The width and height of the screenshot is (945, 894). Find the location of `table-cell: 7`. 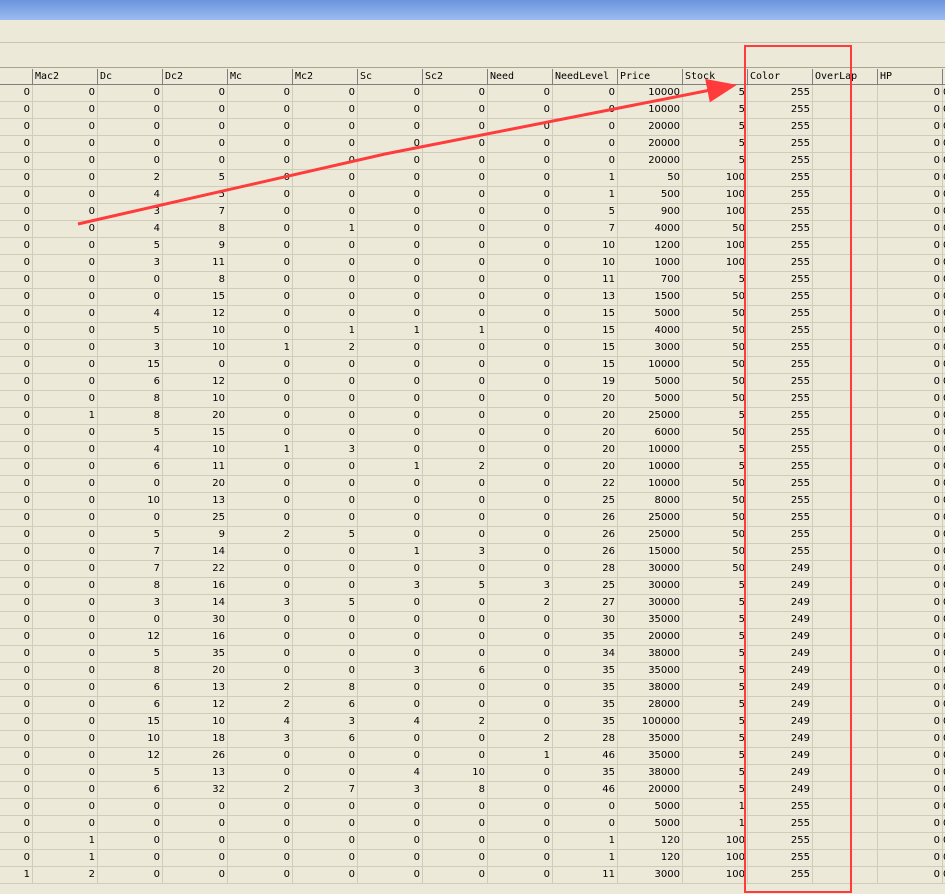

table-cell: 7 is located at coordinates (585, 229).